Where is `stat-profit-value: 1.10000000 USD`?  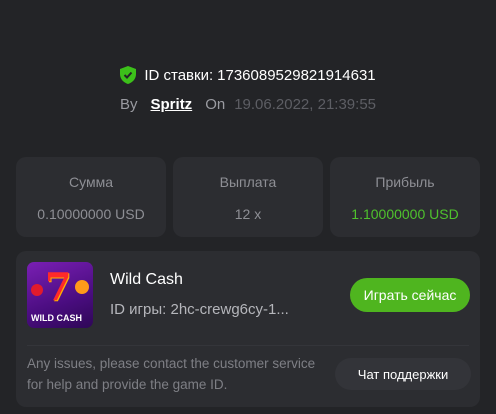 stat-profit-value: 1.10000000 USD is located at coordinates (405, 214).